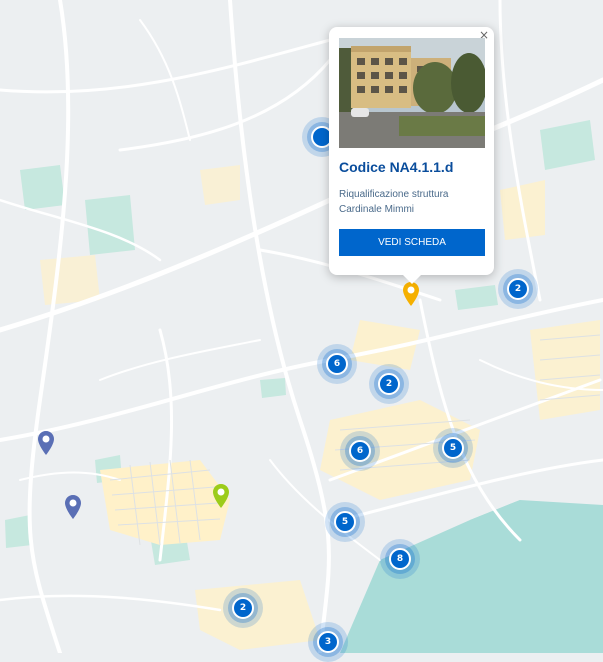 The height and width of the screenshot is (662, 603). I want to click on map-pin-icon-selected, so click(411, 294).